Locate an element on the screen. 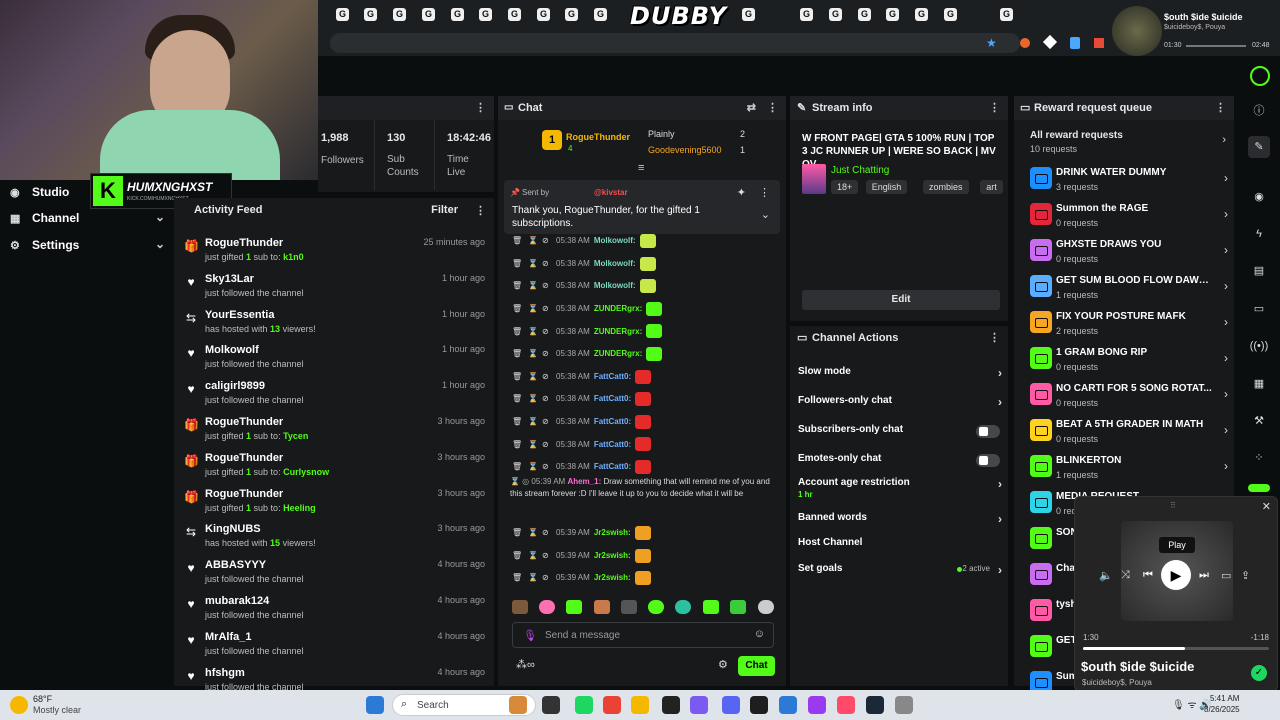  feed-username: Molkowolf is located at coordinates (232, 350).